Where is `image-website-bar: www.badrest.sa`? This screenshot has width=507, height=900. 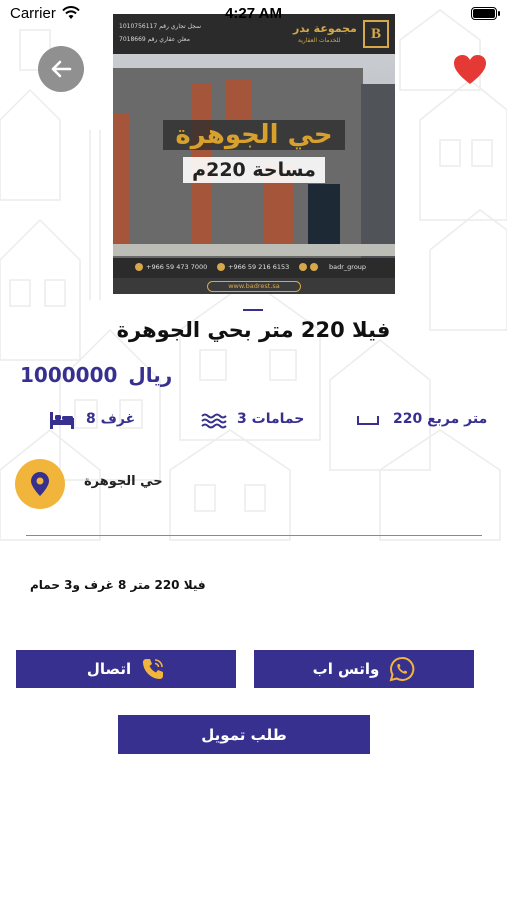
image-website-bar: www.badrest.sa is located at coordinates (254, 286).